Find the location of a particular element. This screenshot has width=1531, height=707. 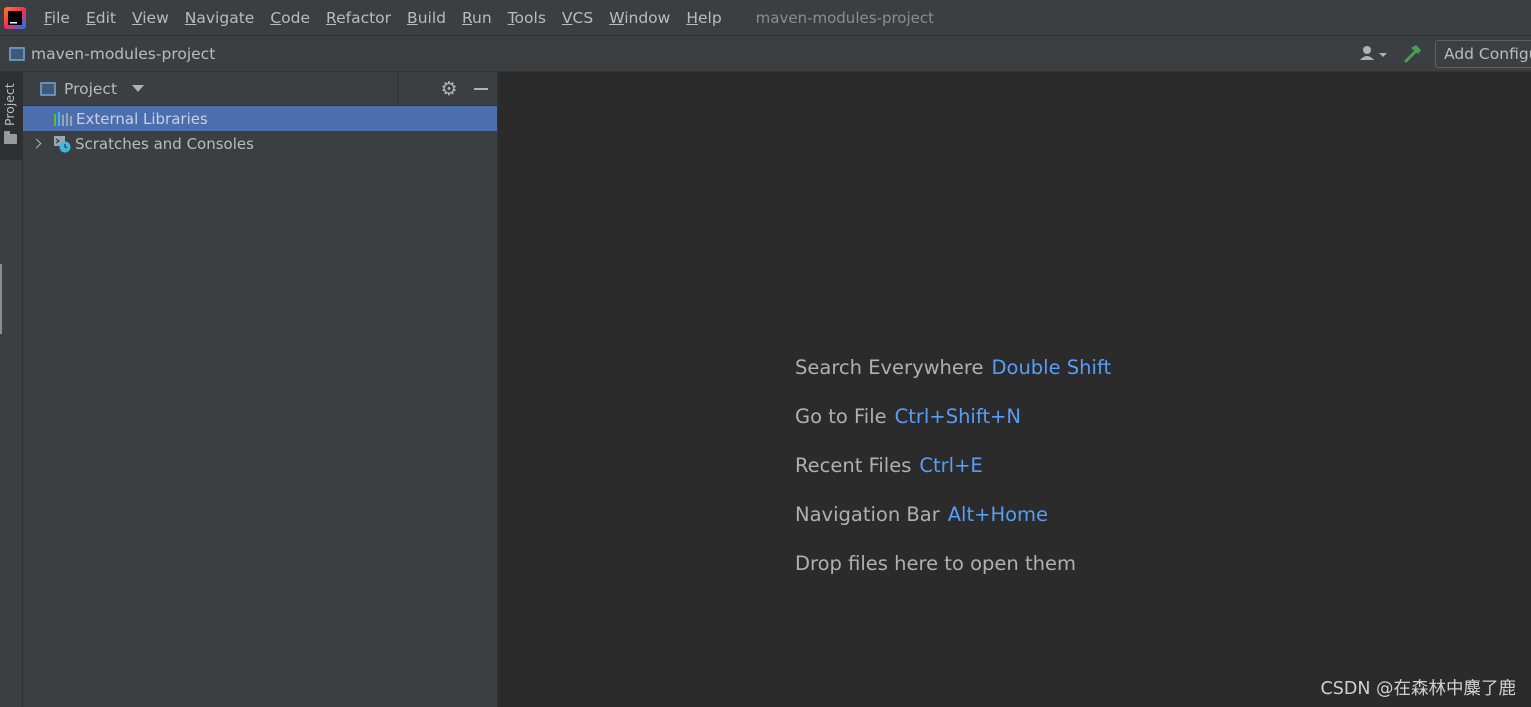

gear-icon: ⚙ is located at coordinates (449, 89).